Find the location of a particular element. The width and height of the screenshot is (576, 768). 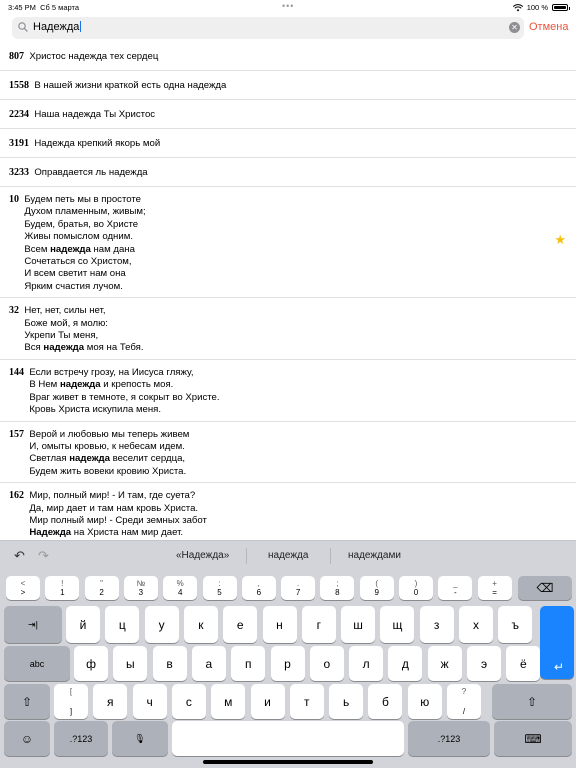

search-input: Надежда is located at coordinates (57, 27).